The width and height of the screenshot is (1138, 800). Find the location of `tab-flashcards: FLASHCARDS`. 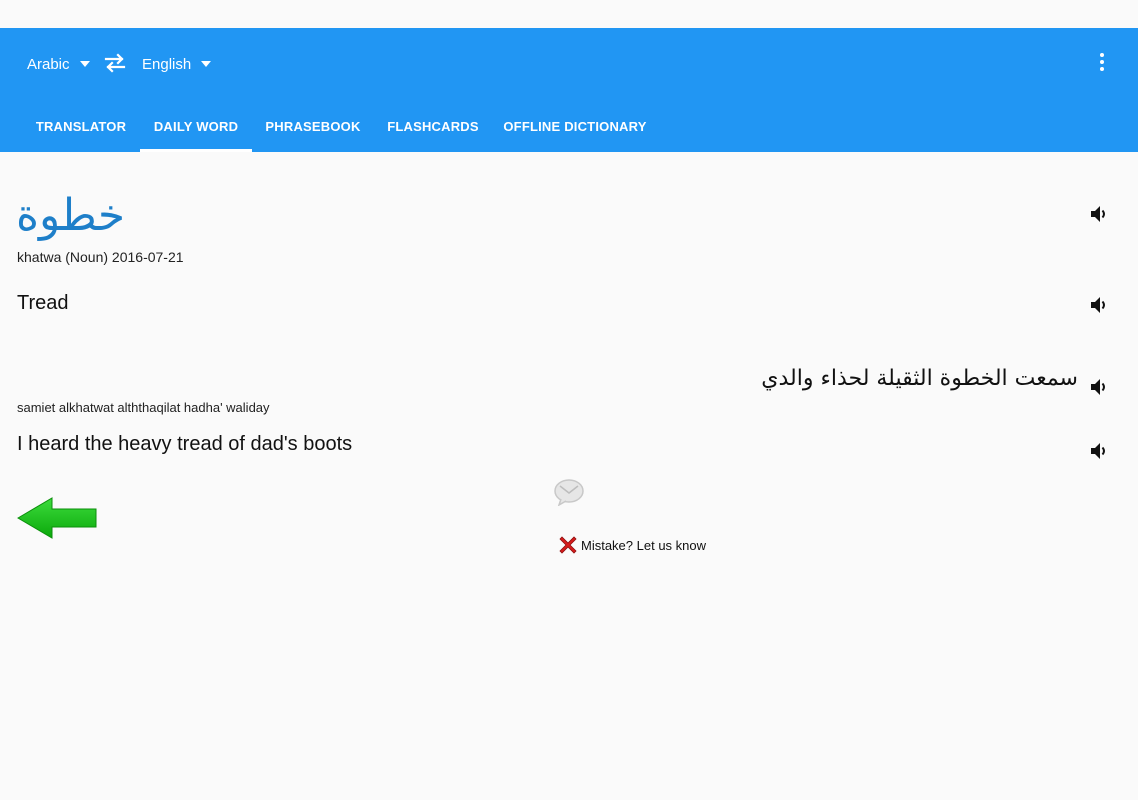

tab-flashcards: FLASHCARDS is located at coordinates (433, 132).